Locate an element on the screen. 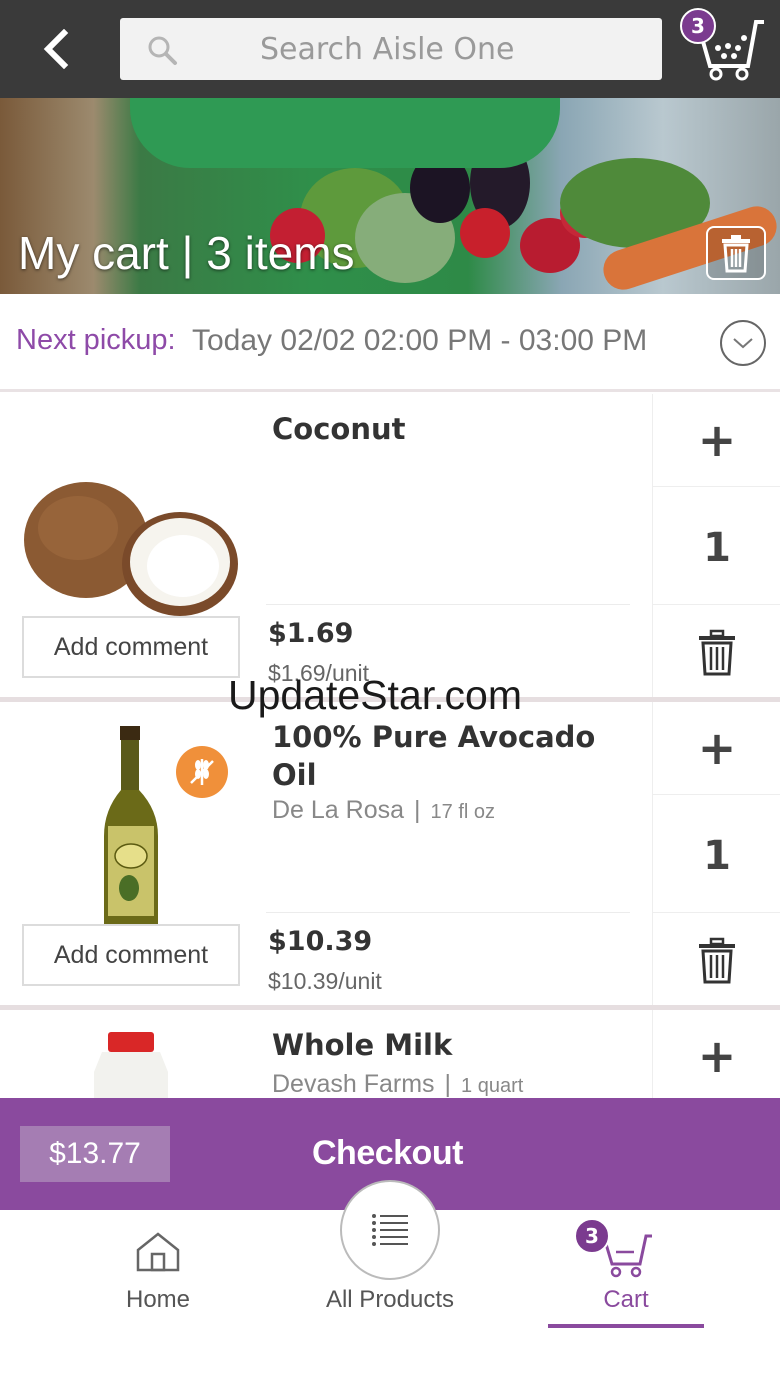 The height and width of the screenshot is (1387, 780). product-size: 1 quart is located at coordinates (492, 1086).